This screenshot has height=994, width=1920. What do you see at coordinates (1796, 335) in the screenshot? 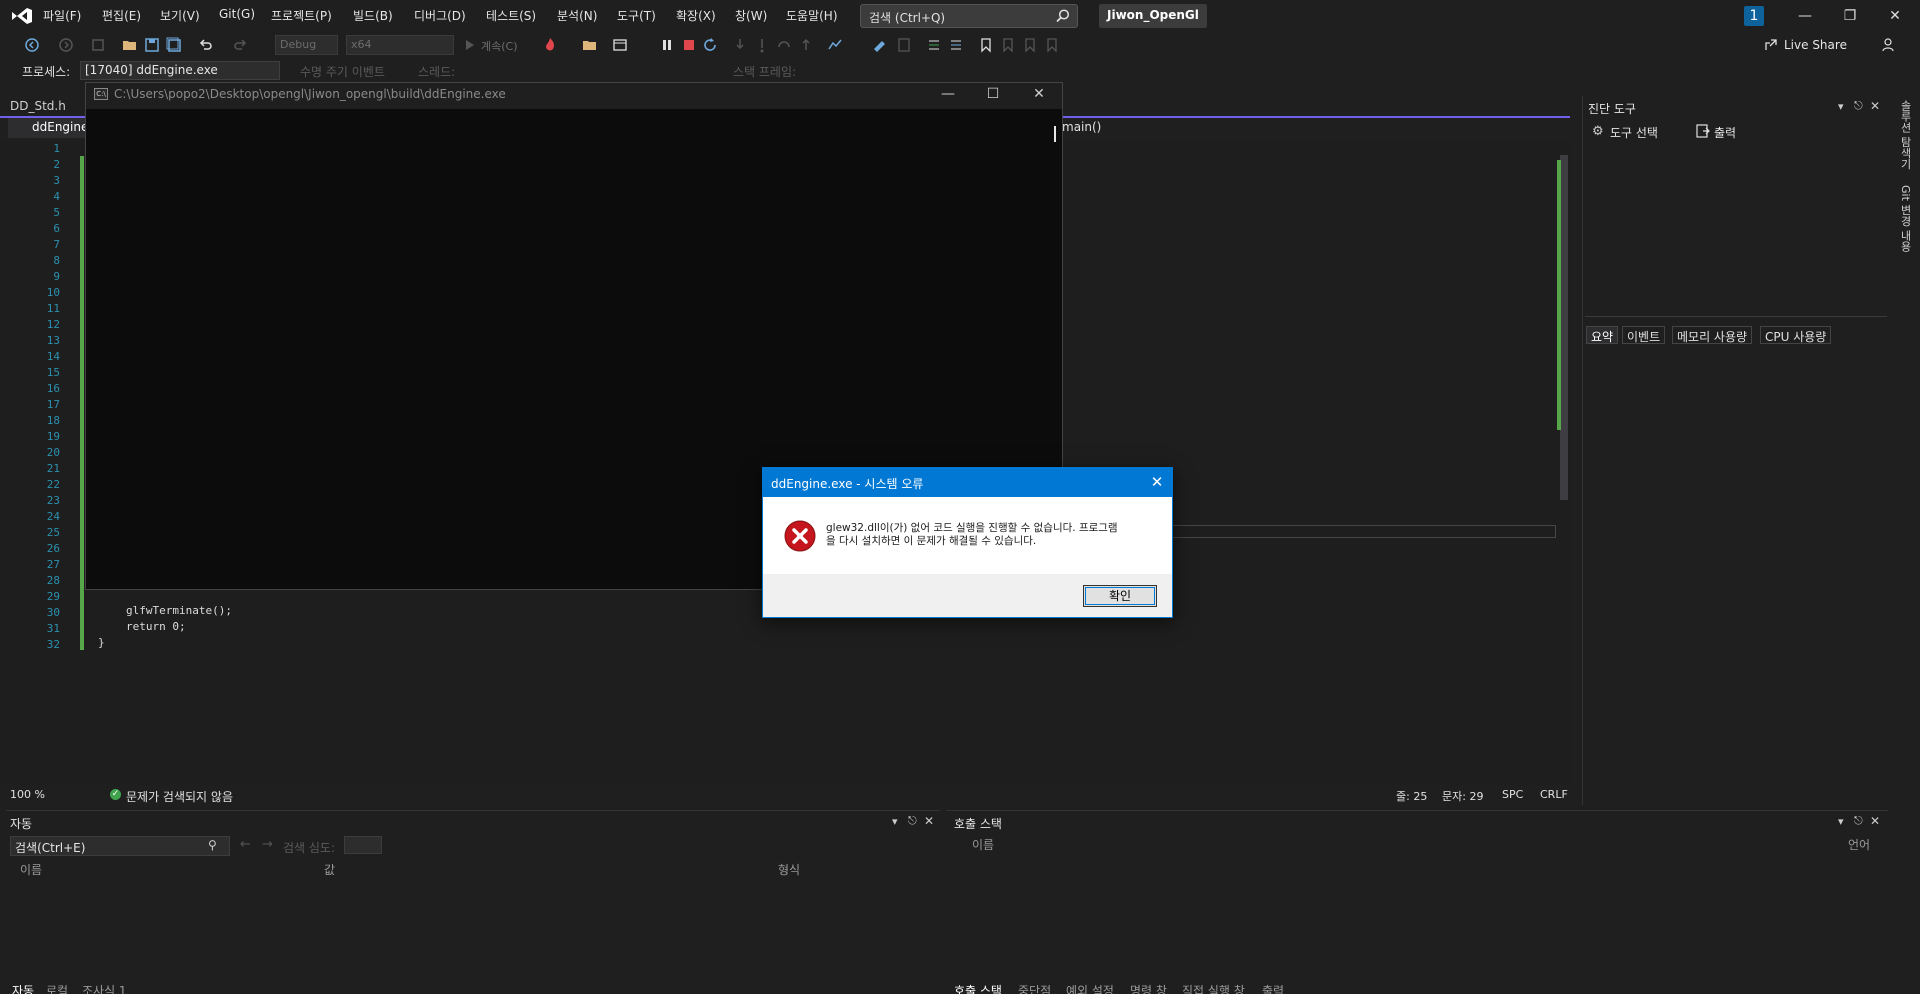
I see `tab-cpu-usage: CPU 사용량` at bounding box center [1796, 335].